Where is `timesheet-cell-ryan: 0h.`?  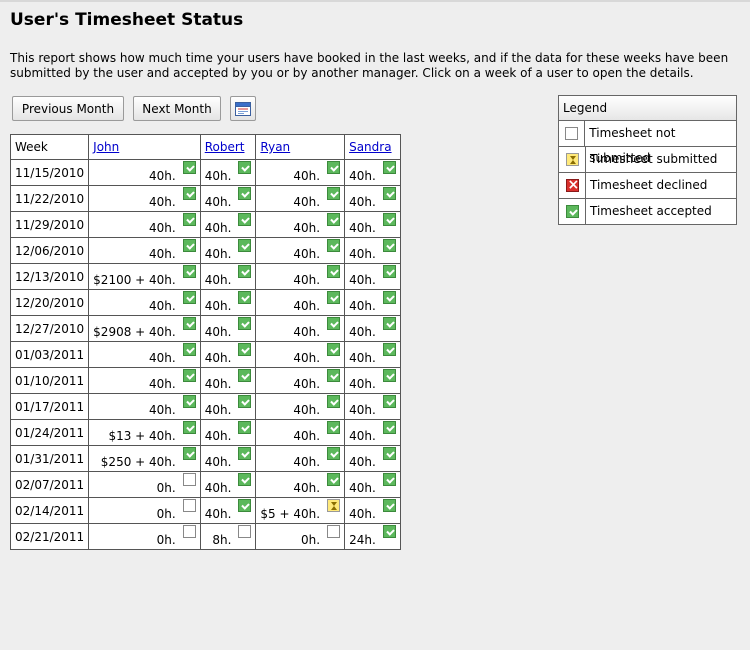
timesheet-cell-ryan: 0h. is located at coordinates (300, 536).